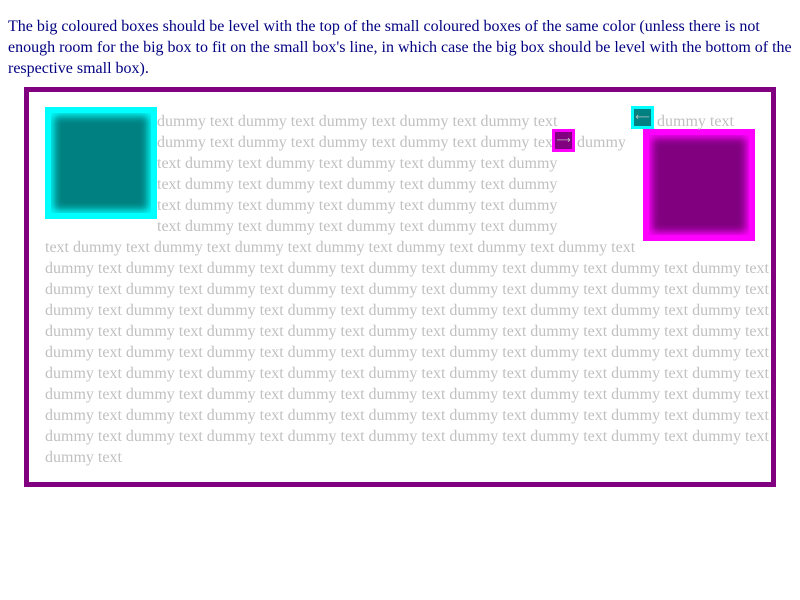 This screenshot has height=600, width=800. I want to click on left-arrow-icon: ⟵, so click(642, 117).